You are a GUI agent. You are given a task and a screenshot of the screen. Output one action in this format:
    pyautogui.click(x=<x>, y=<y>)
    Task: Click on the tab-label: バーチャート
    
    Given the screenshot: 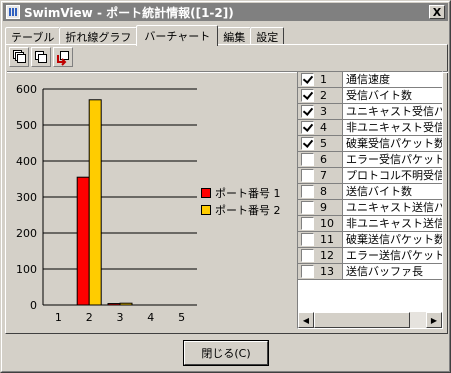 What is the action you would take?
    pyautogui.click(x=177, y=36)
    